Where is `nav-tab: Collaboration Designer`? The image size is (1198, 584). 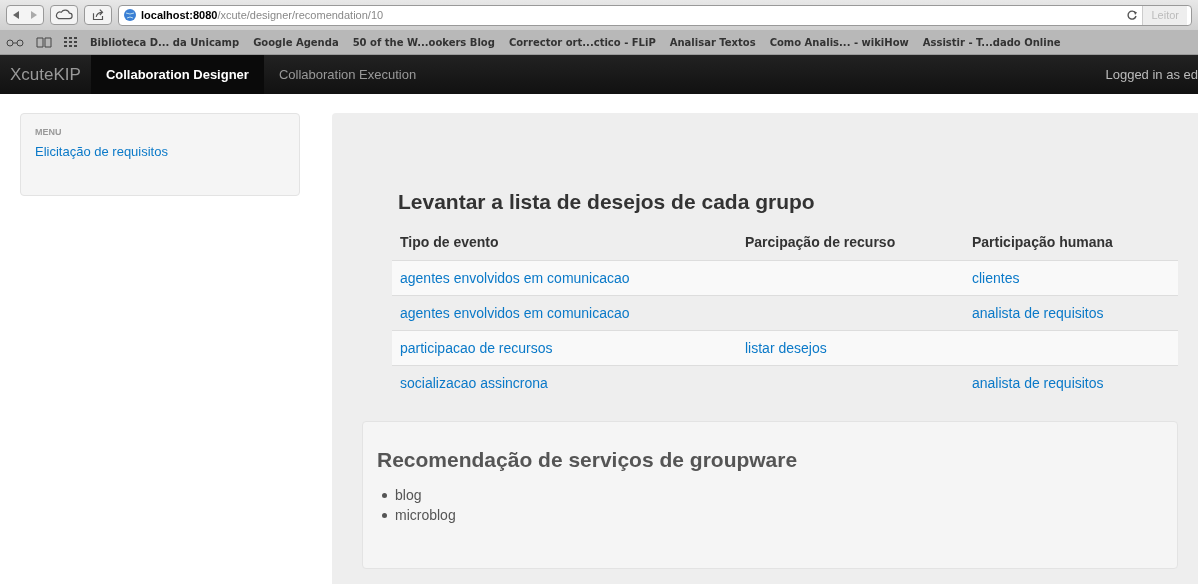 nav-tab: Collaboration Designer is located at coordinates (177, 74).